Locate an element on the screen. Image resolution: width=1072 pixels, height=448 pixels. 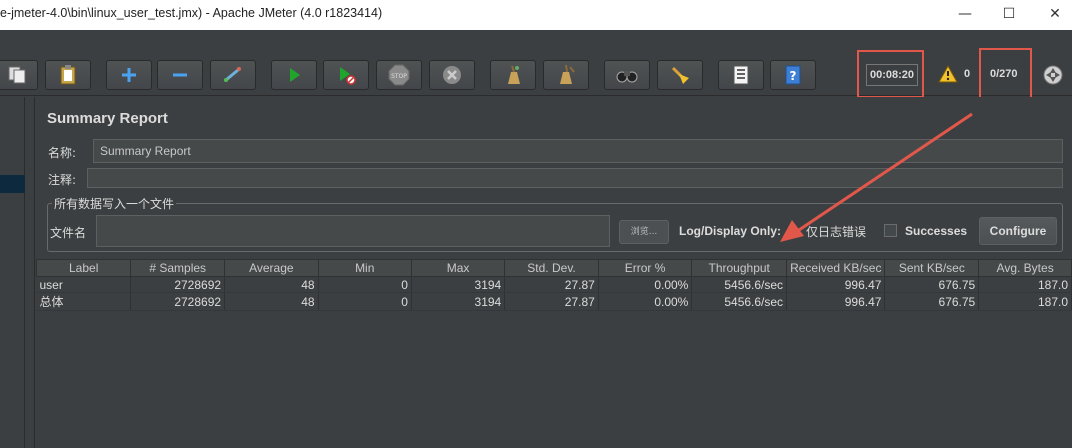
collapse-all-button is located at coordinates (180, 75).